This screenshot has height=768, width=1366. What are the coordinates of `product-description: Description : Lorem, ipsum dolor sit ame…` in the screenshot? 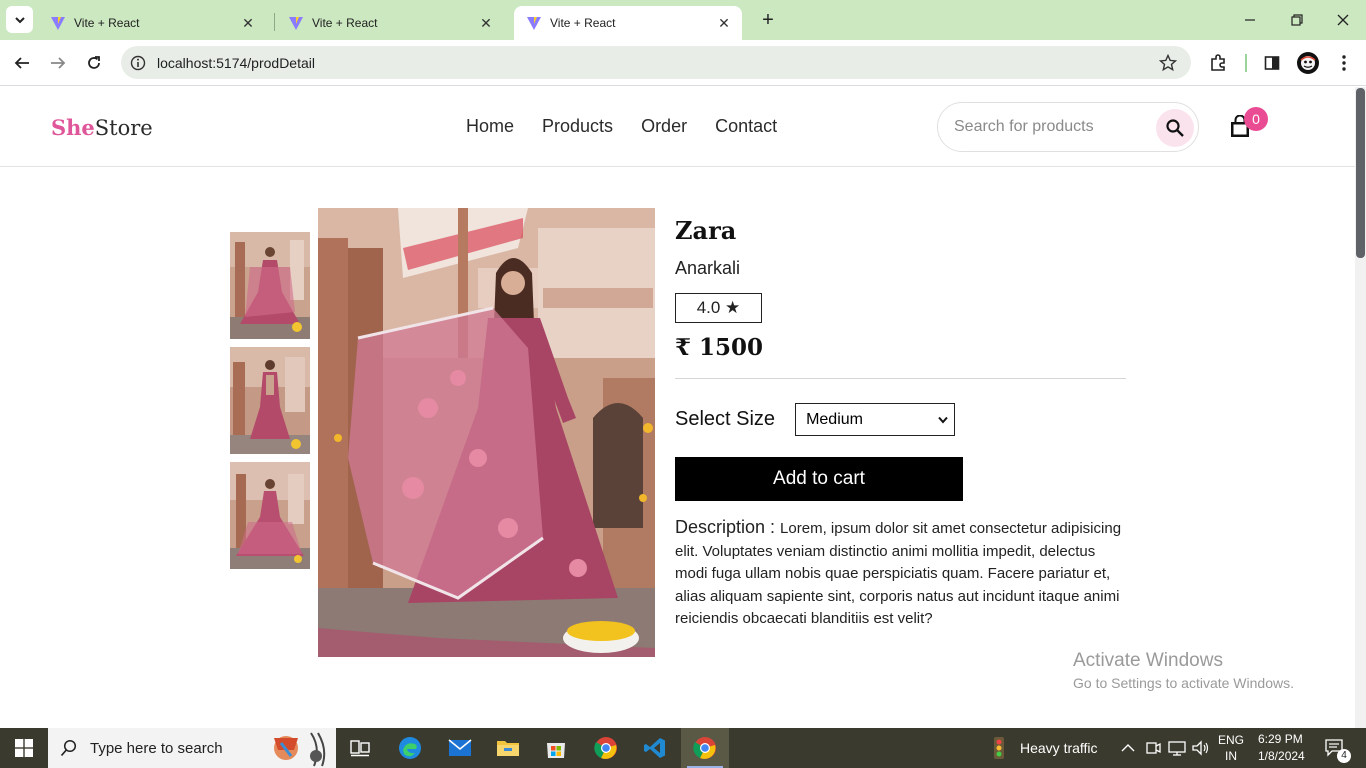 It's located at (902, 573).